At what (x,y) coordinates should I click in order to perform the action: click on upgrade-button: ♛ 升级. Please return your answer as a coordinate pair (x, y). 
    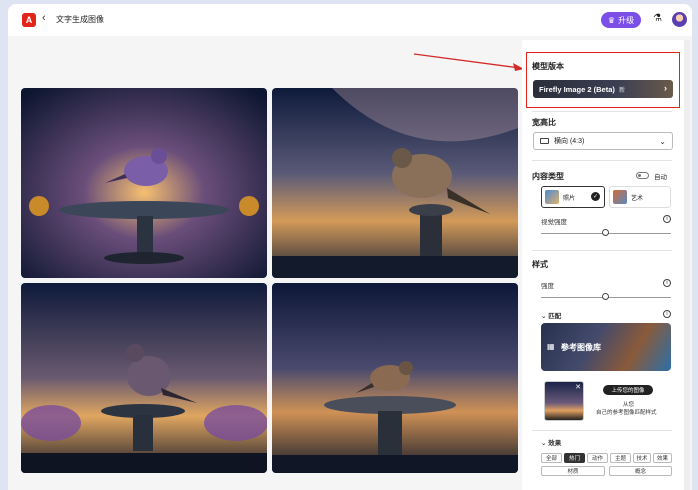
    Looking at the image, I should click on (621, 20).